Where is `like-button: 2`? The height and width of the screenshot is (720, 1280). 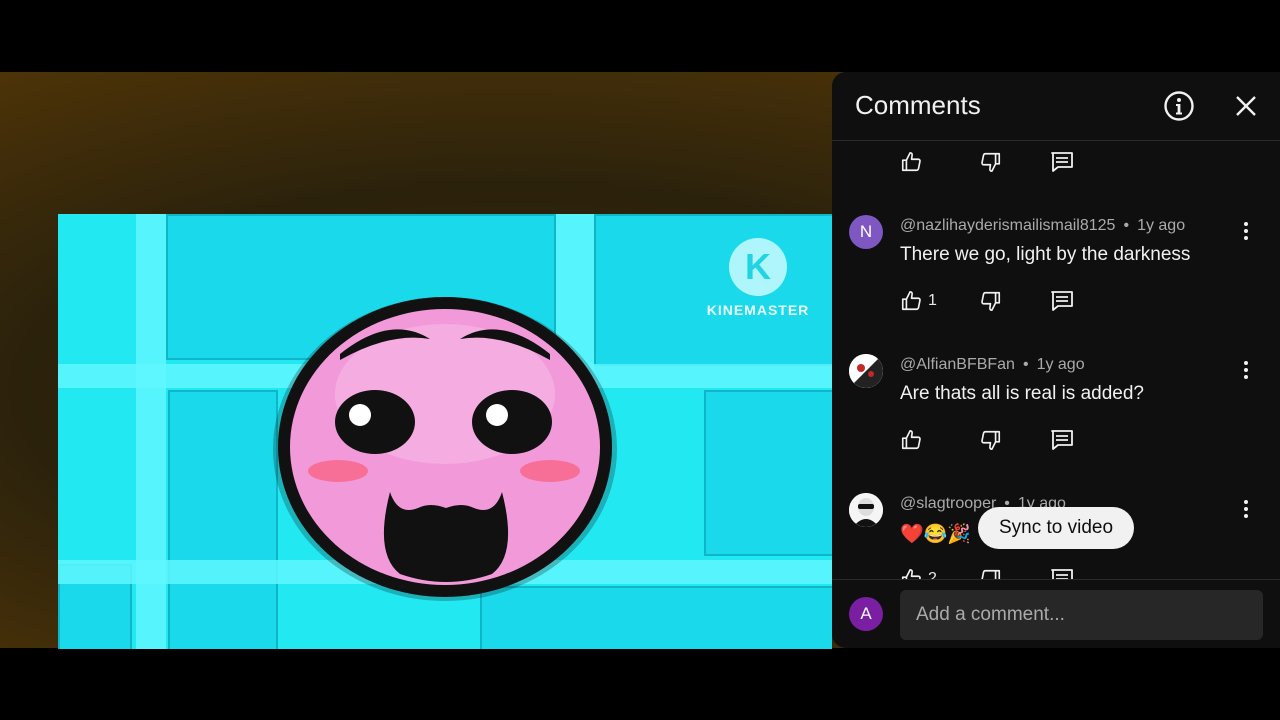
like-button: 2 is located at coordinates (940, 573).